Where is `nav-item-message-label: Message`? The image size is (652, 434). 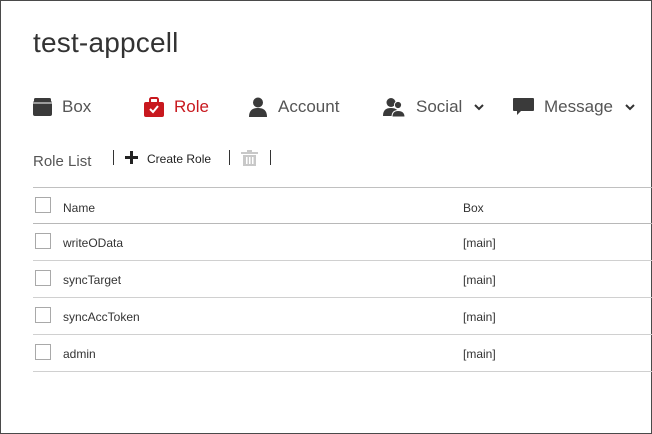 nav-item-message-label: Message is located at coordinates (578, 106).